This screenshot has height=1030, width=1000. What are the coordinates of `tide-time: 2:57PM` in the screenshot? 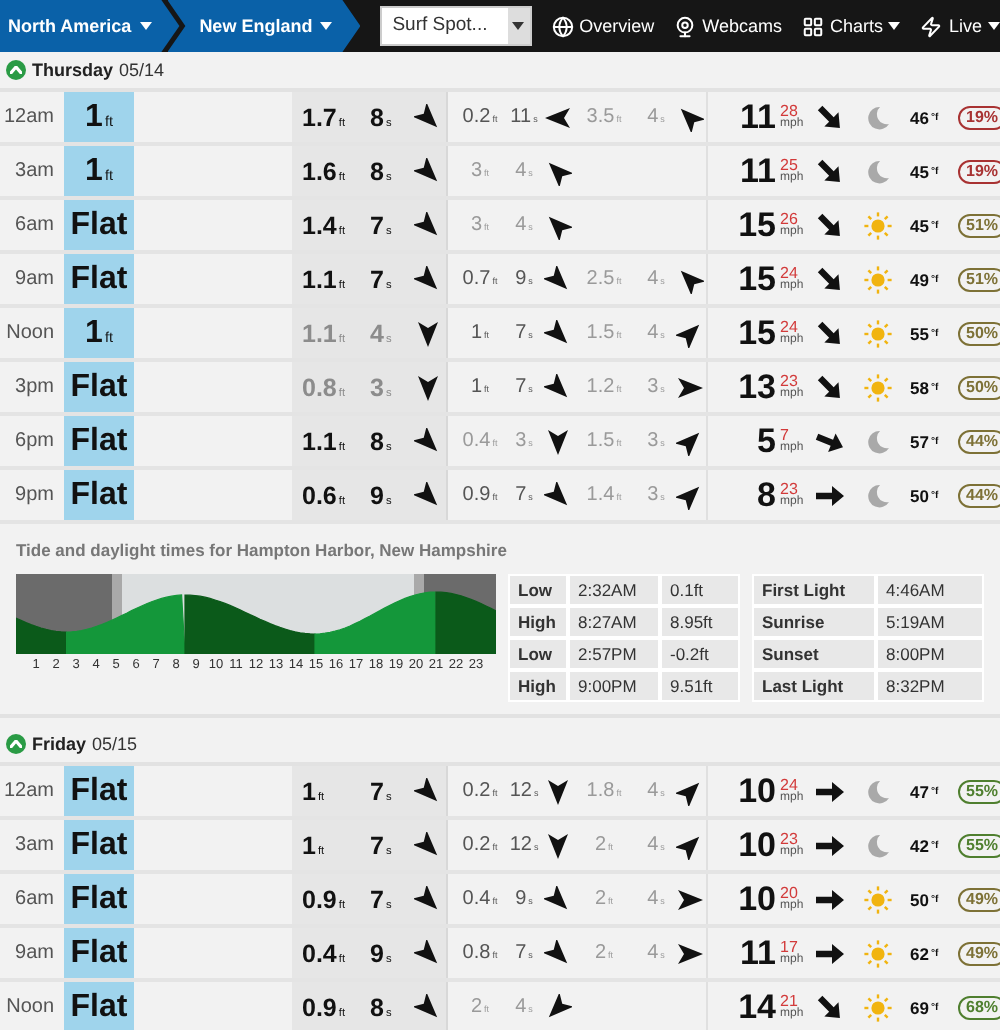 It's located at (614, 654).